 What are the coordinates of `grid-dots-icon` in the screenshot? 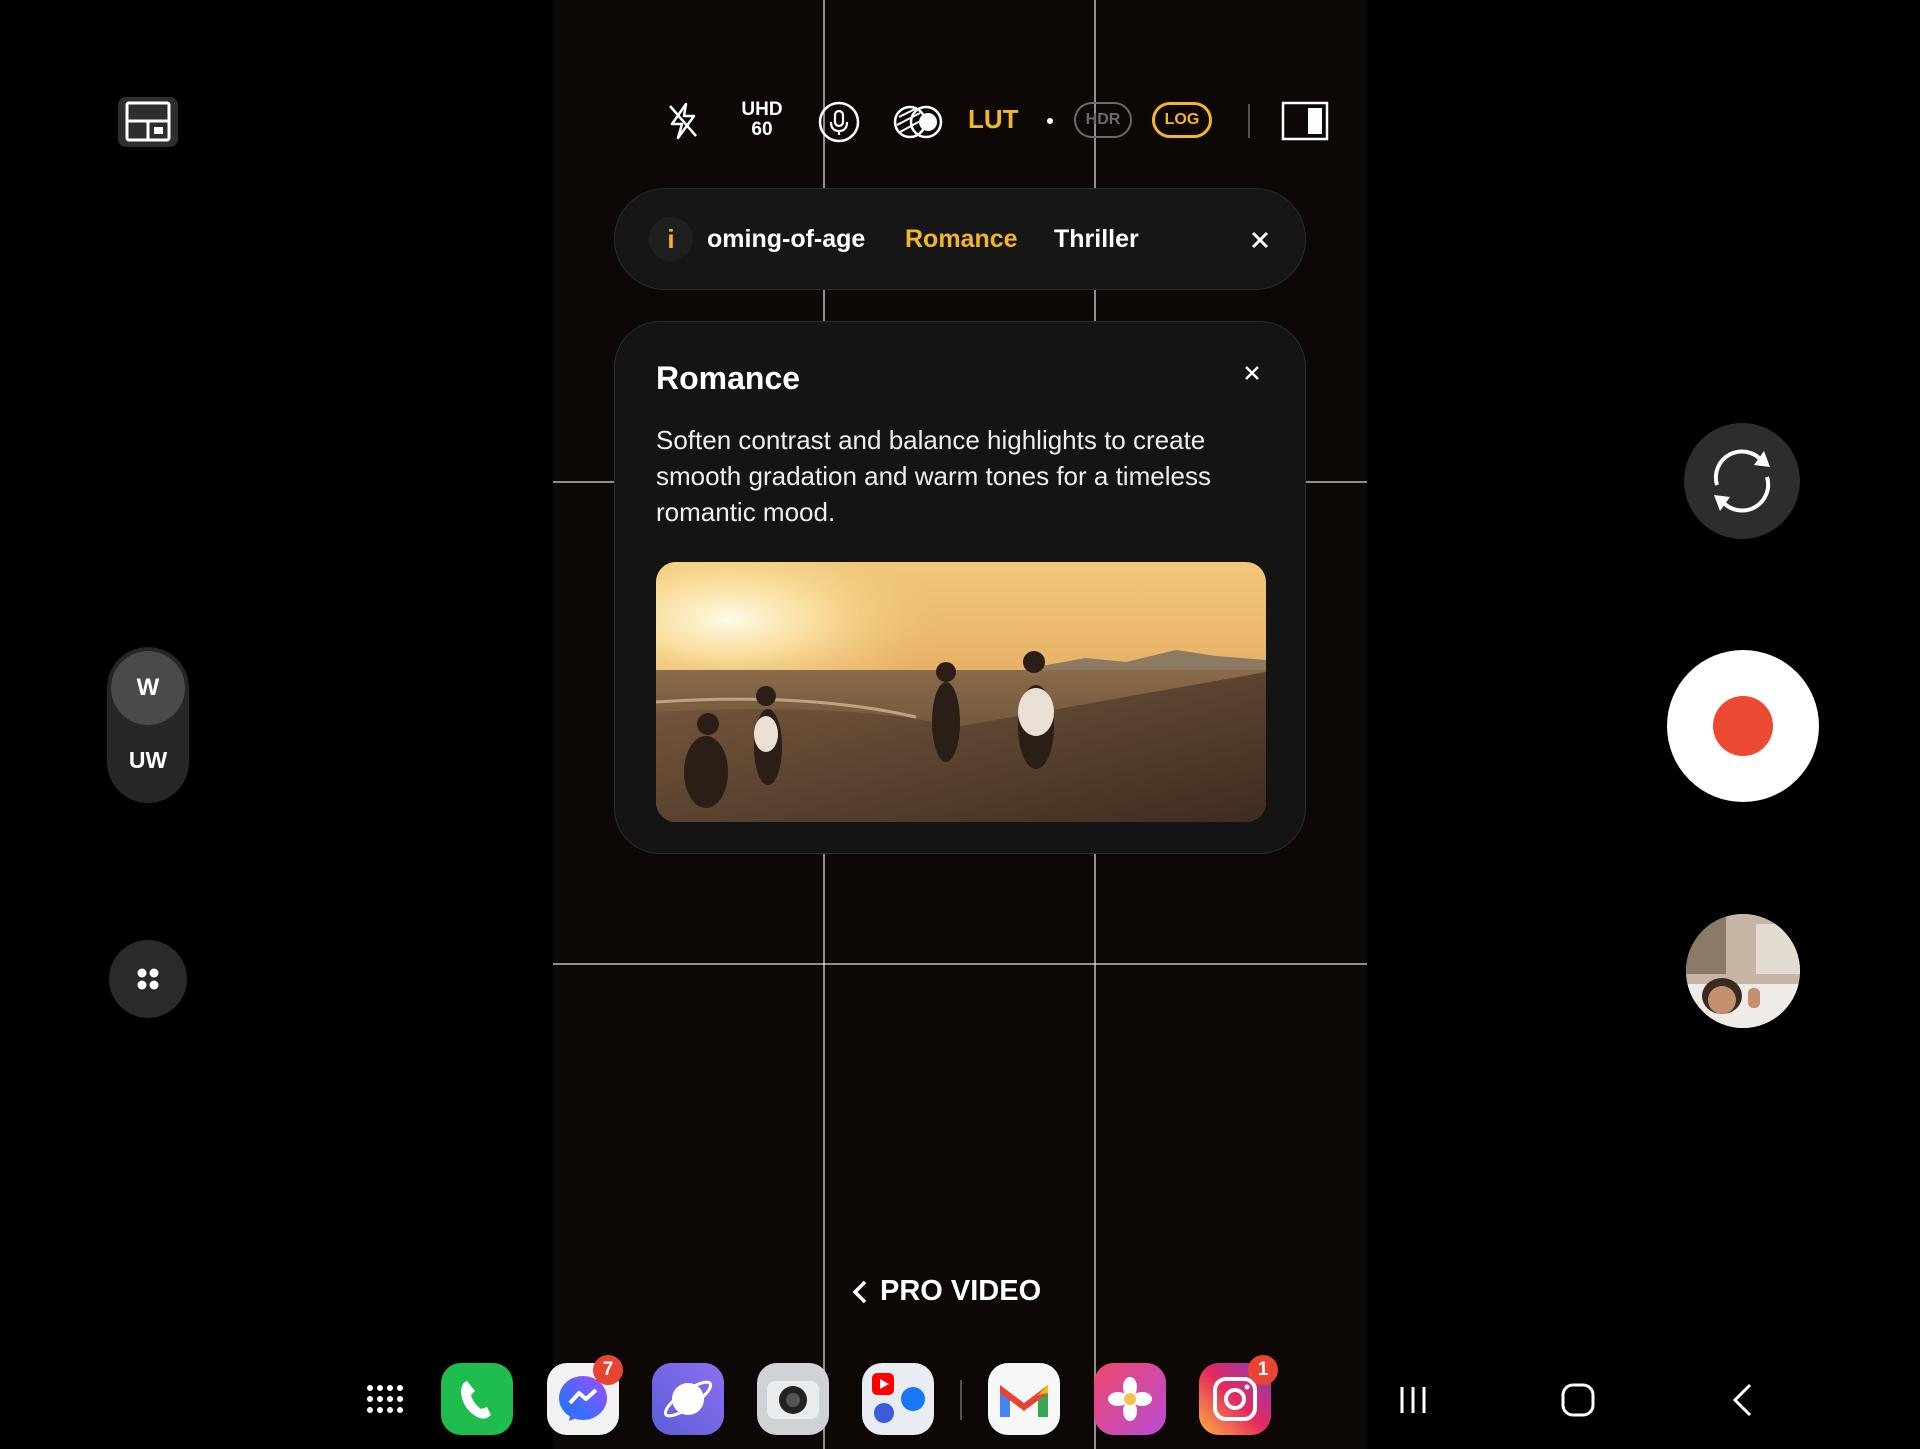 It's located at (385, 1399).